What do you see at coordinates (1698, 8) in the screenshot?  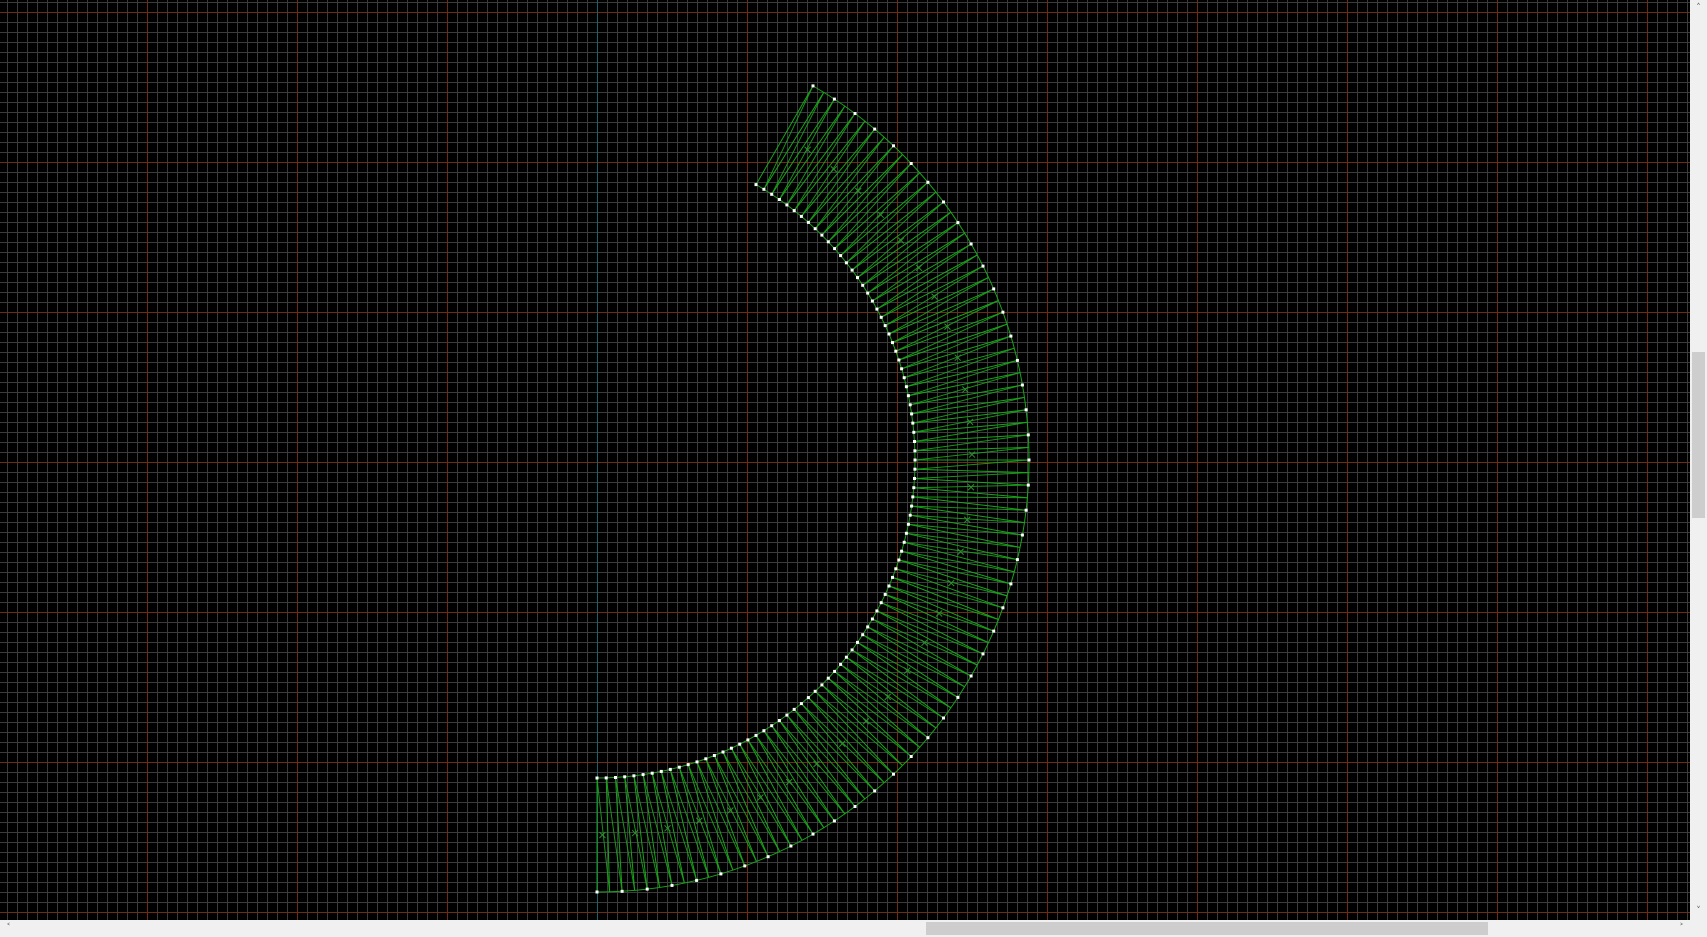 I see `chevron-up-icon: ˄` at bounding box center [1698, 8].